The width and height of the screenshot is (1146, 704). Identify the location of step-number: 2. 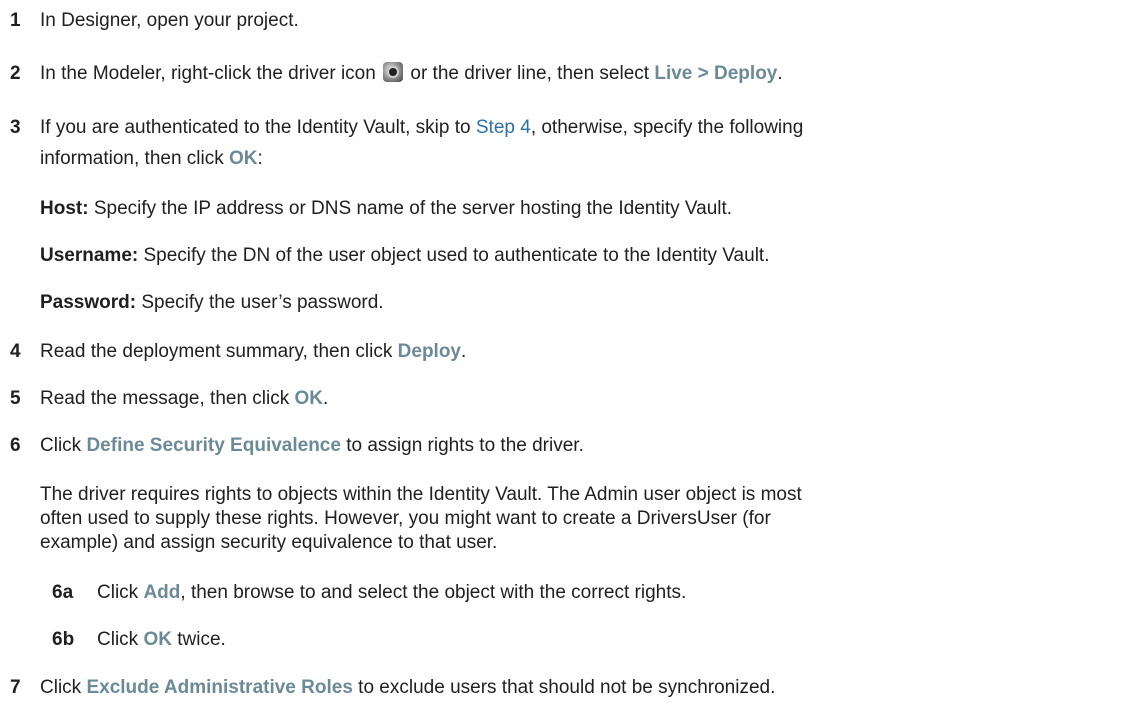
(15, 73).